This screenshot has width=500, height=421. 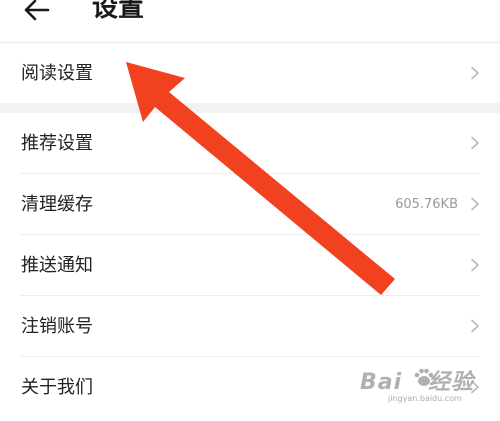 What do you see at coordinates (250, 204) in the screenshot?
I see `settings-item-clear-cache: 清理缓存 605.76KB` at bounding box center [250, 204].